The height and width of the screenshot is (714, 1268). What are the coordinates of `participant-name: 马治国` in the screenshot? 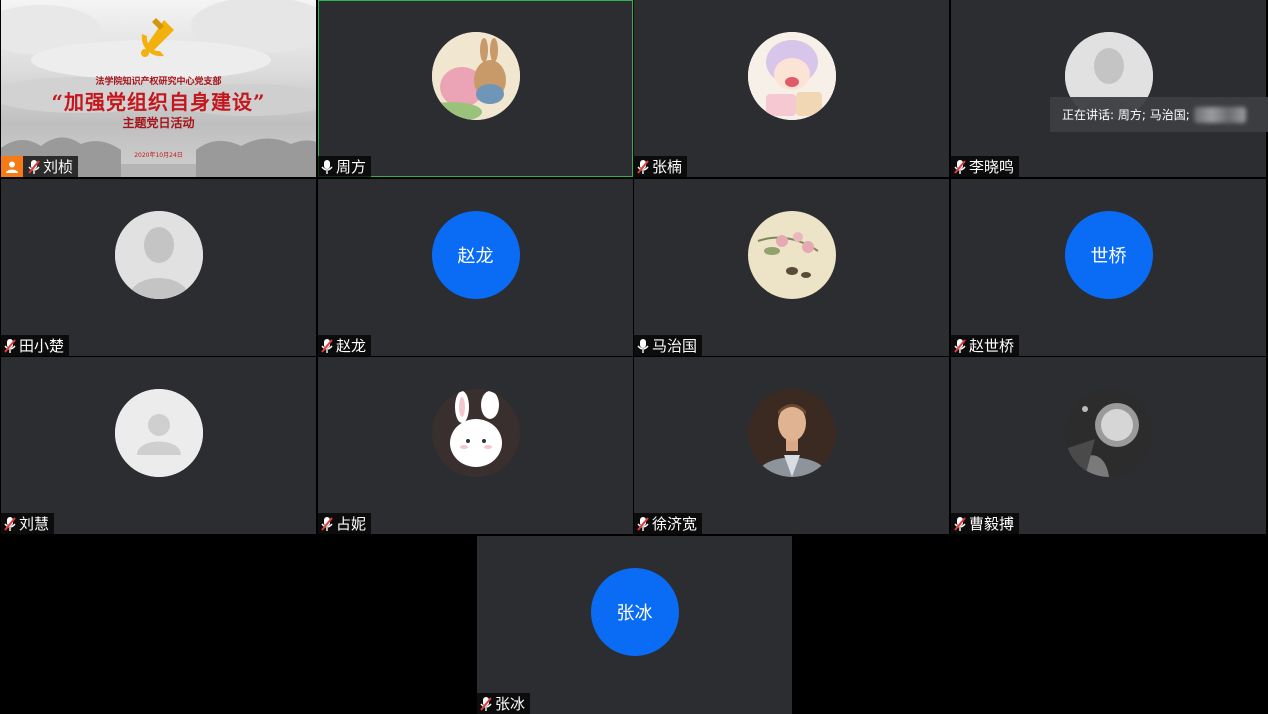 It's located at (675, 346).